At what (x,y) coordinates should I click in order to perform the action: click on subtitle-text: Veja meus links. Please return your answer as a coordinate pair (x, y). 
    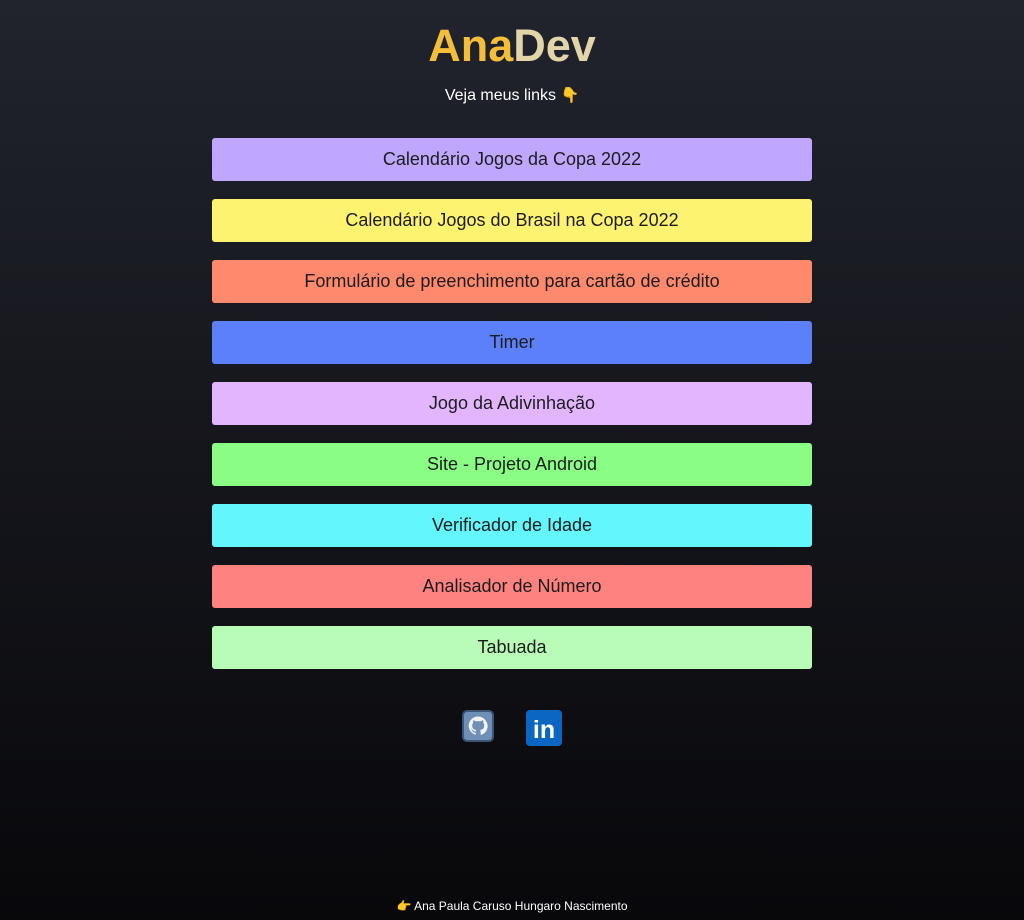
    Looking at the image, I should click on (500, 95).